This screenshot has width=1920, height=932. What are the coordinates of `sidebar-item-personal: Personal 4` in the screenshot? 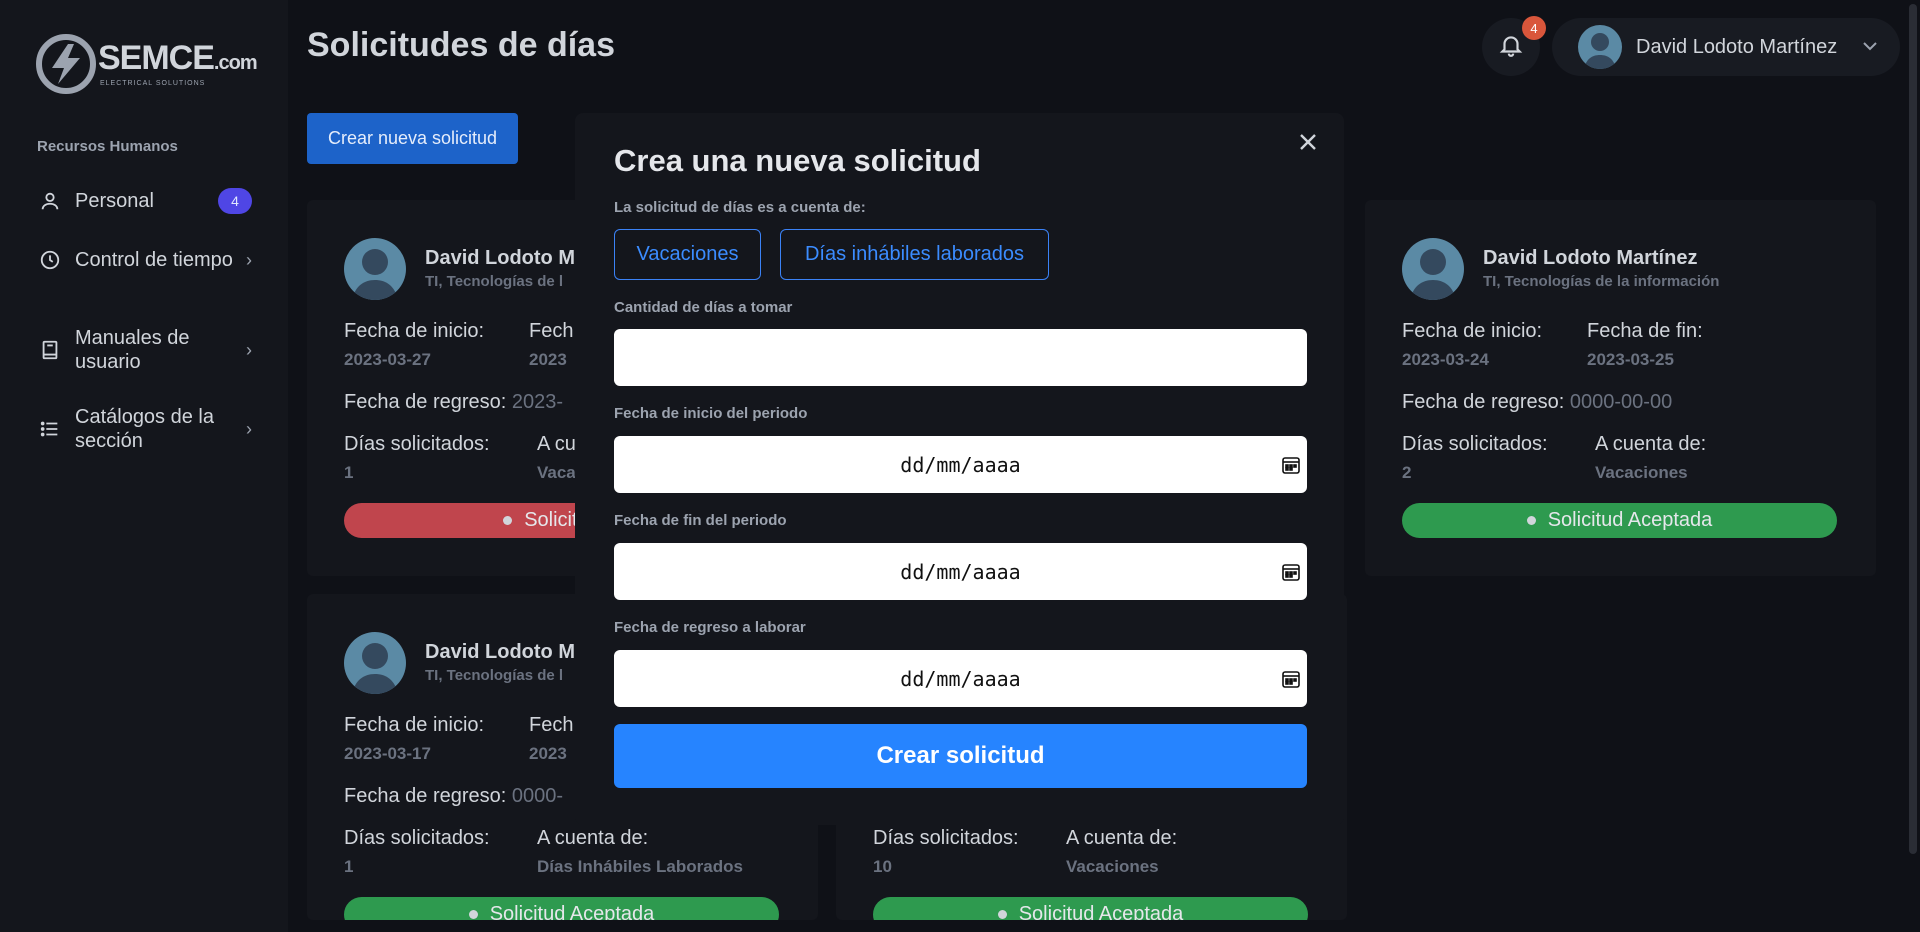 It's located at (144, 201).